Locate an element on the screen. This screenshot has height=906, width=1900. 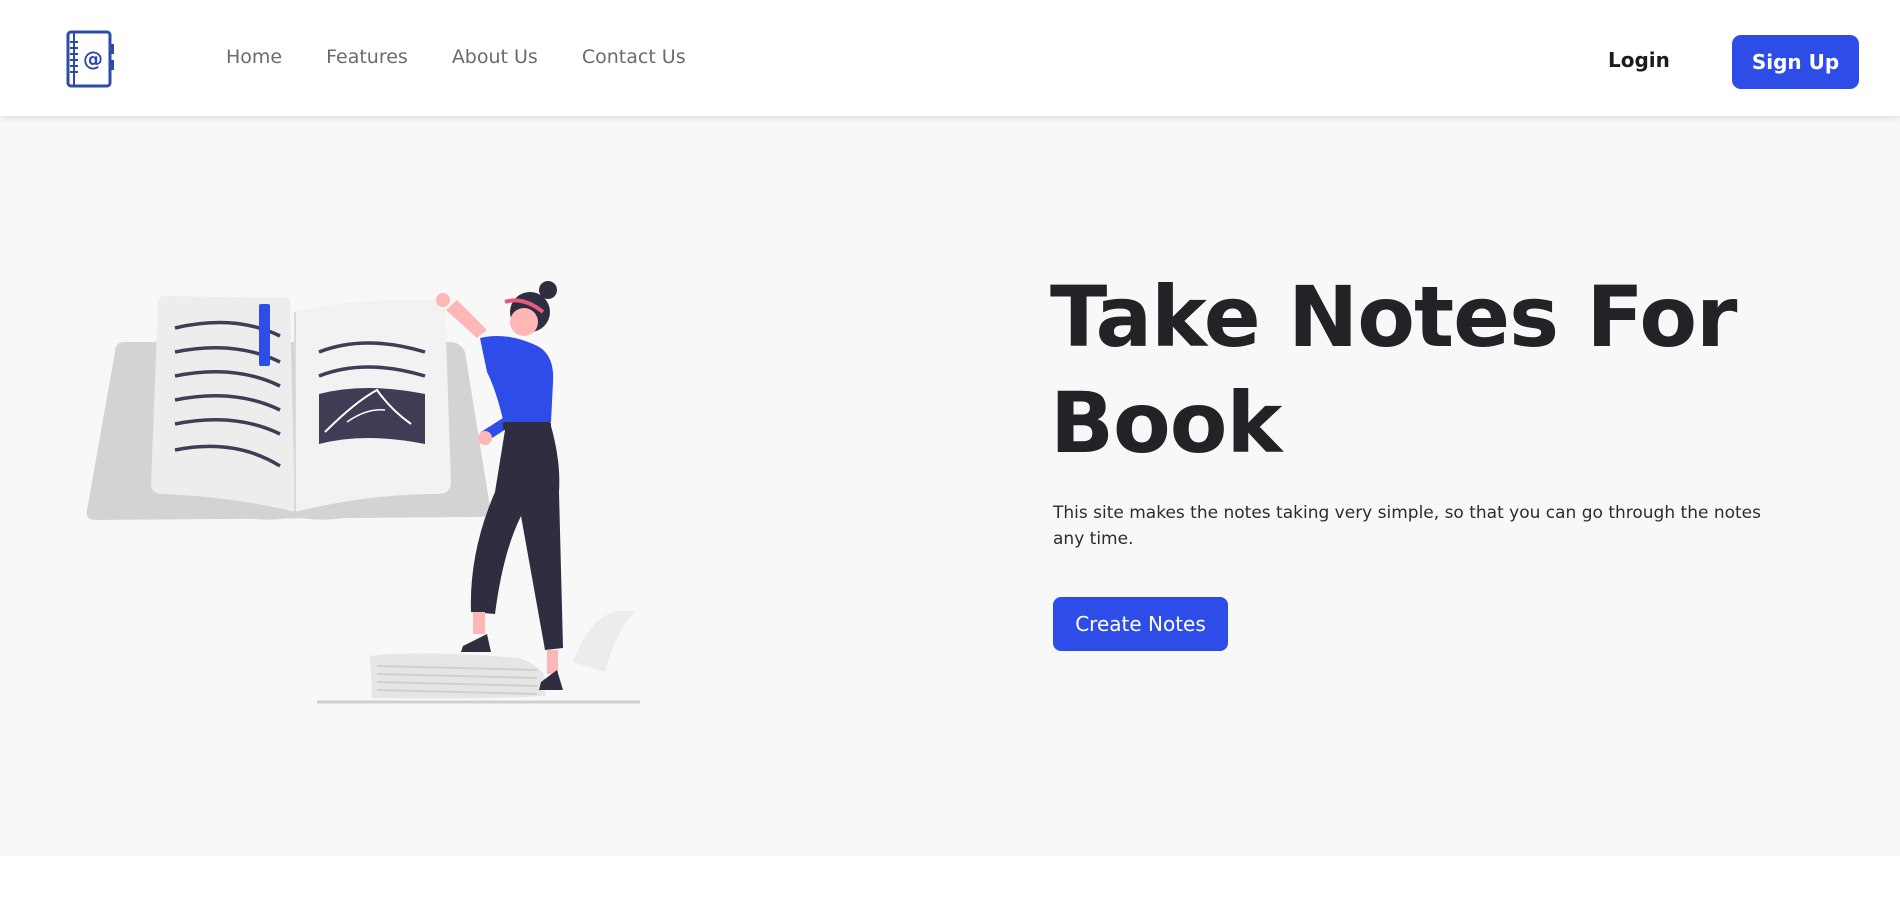
address-book-icon: @ is located at coordinates (91, 59).